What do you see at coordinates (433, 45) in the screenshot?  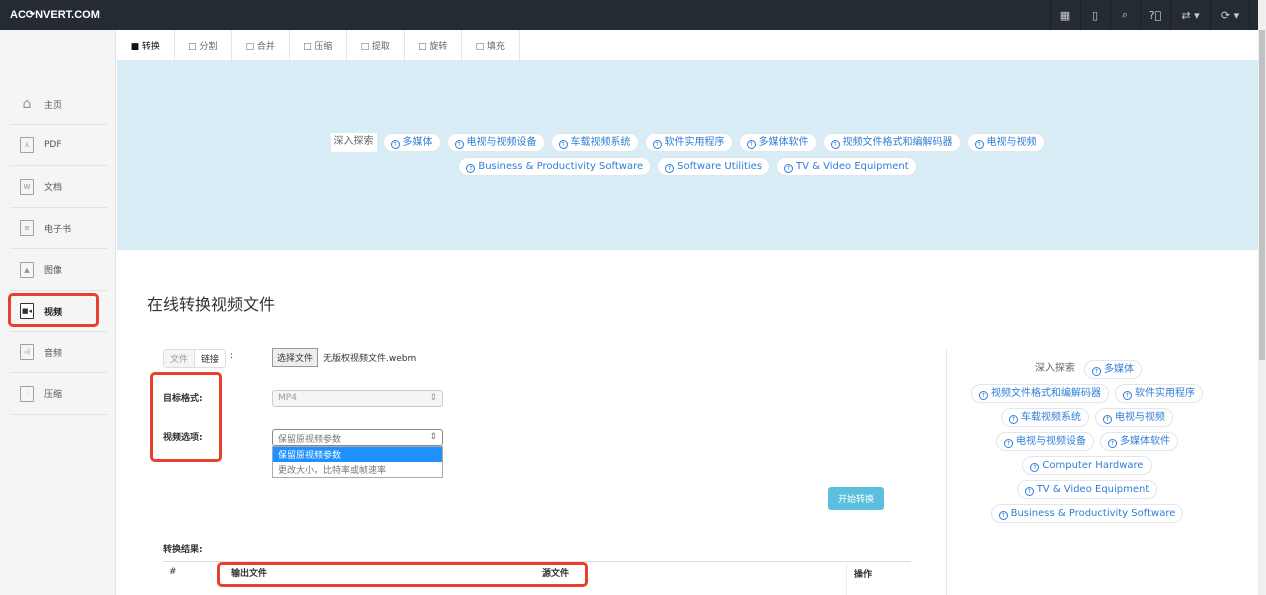 I see `tab-5: □ 旋转` at bounding box center [433, 45].